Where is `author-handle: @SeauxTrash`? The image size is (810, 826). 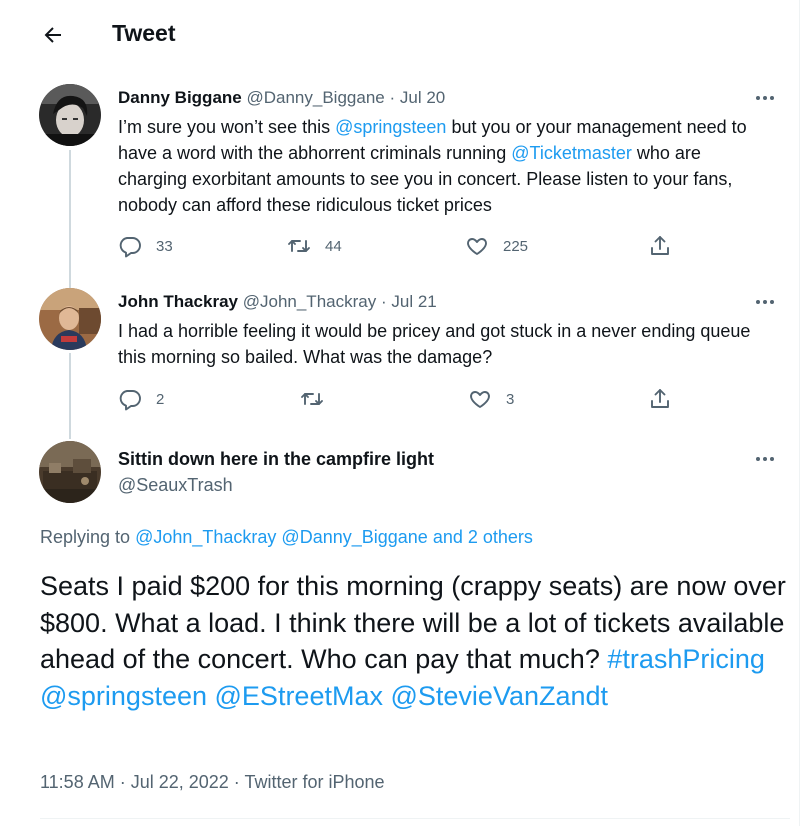
author-handle: @SeauxTrash is located at coordinates (175, 485).